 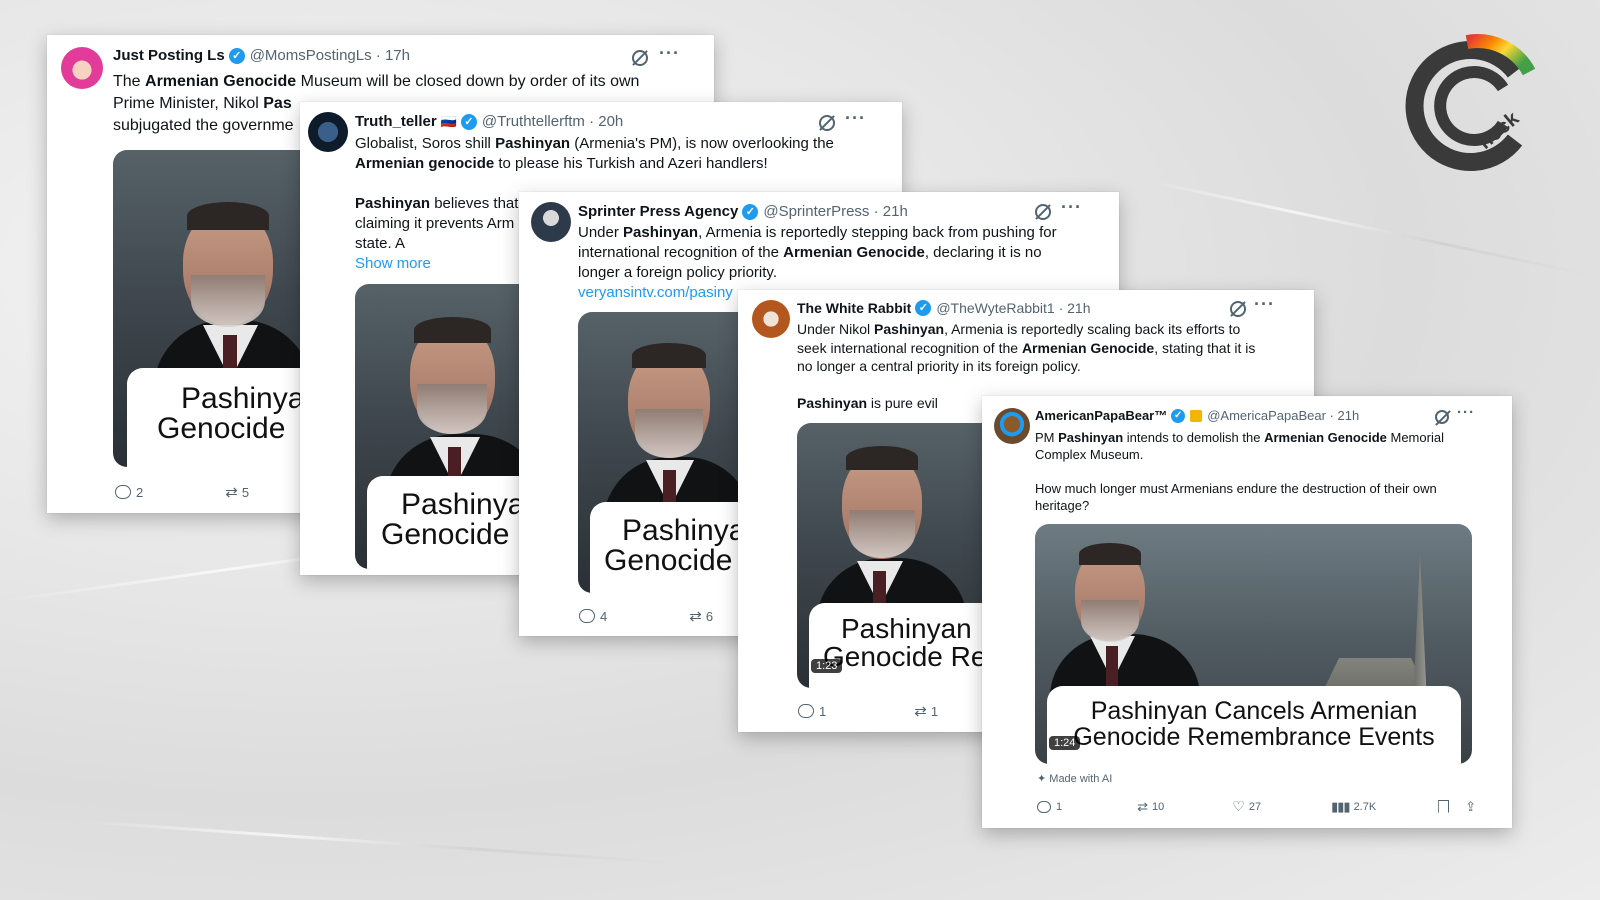 I want to click on reply-button: 4, so click(x=593, y=616).